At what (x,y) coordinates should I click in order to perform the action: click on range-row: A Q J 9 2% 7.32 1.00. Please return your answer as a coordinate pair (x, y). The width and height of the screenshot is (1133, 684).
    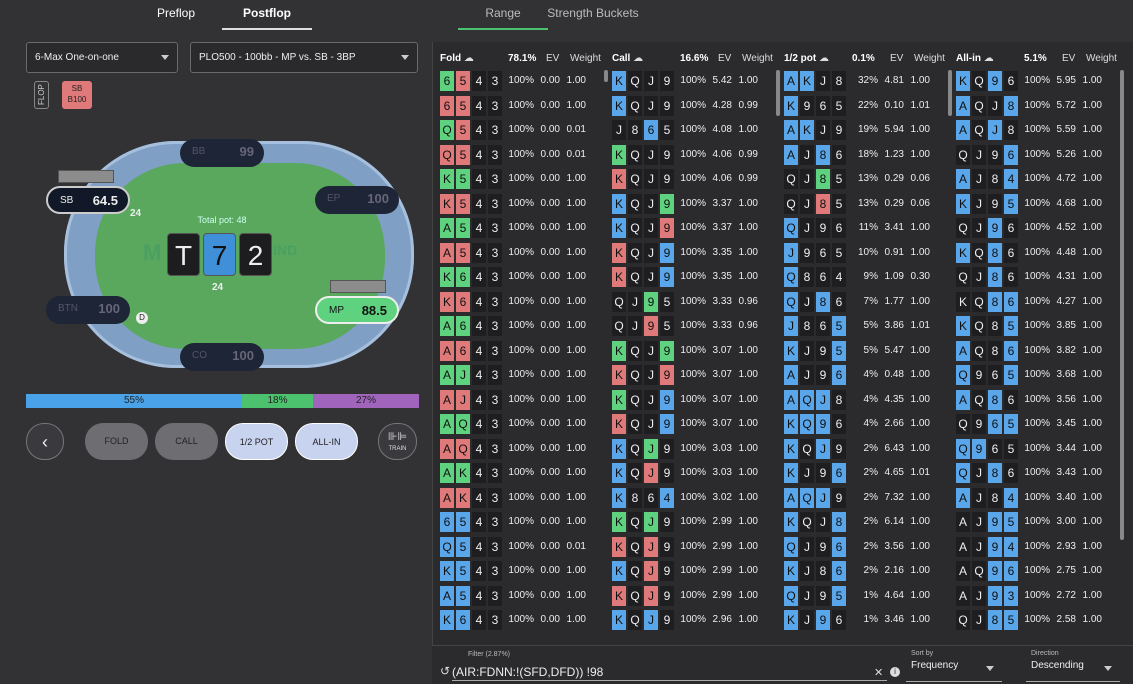
    Looking at the image, I should click on (867, 497).